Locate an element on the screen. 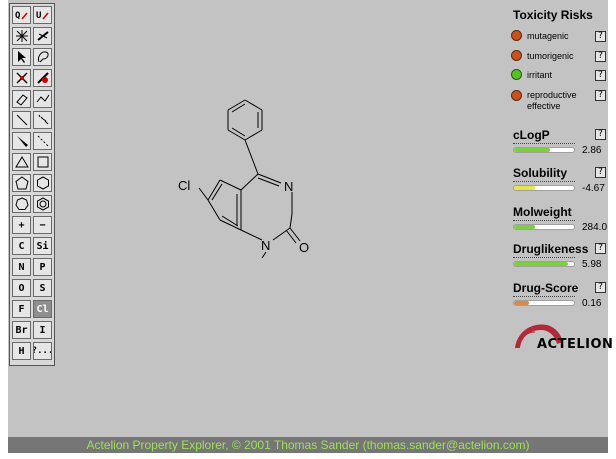 This screenshot has width=616, height=459. atom-label: C is located at coordinates (21, 246).